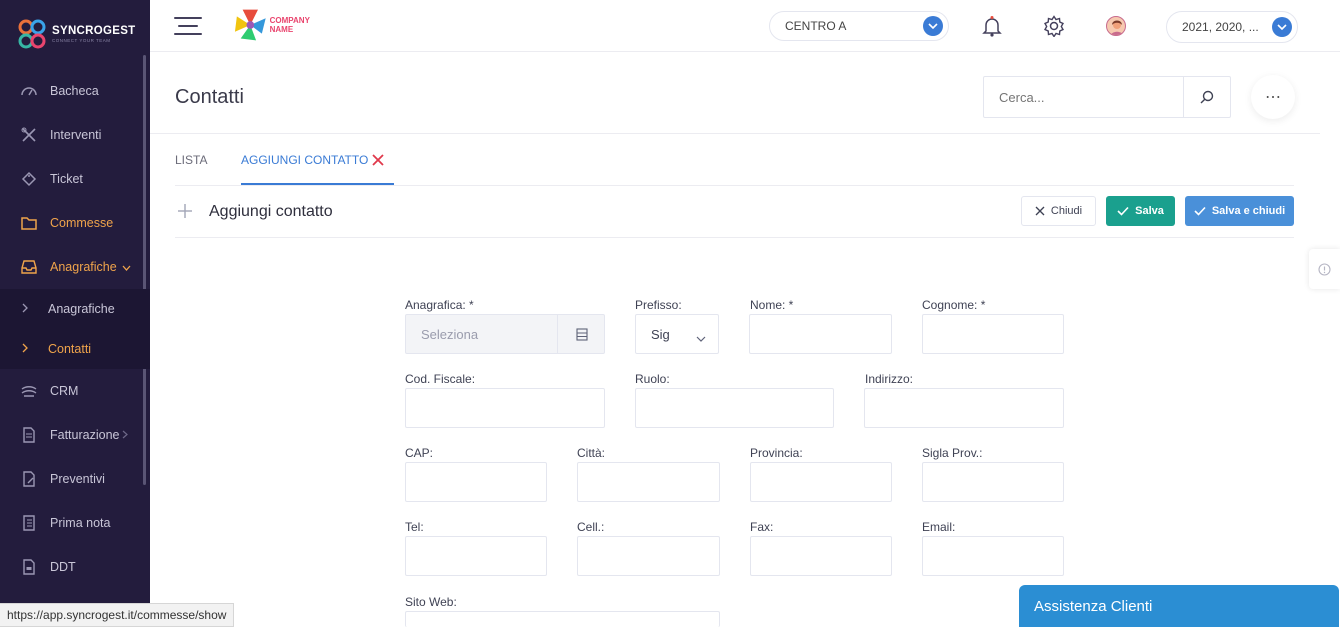 The width and height of the screenshot is (1340, 627). I want to click on anagrafica-placeholder: Seleziona, so click(450, 334).